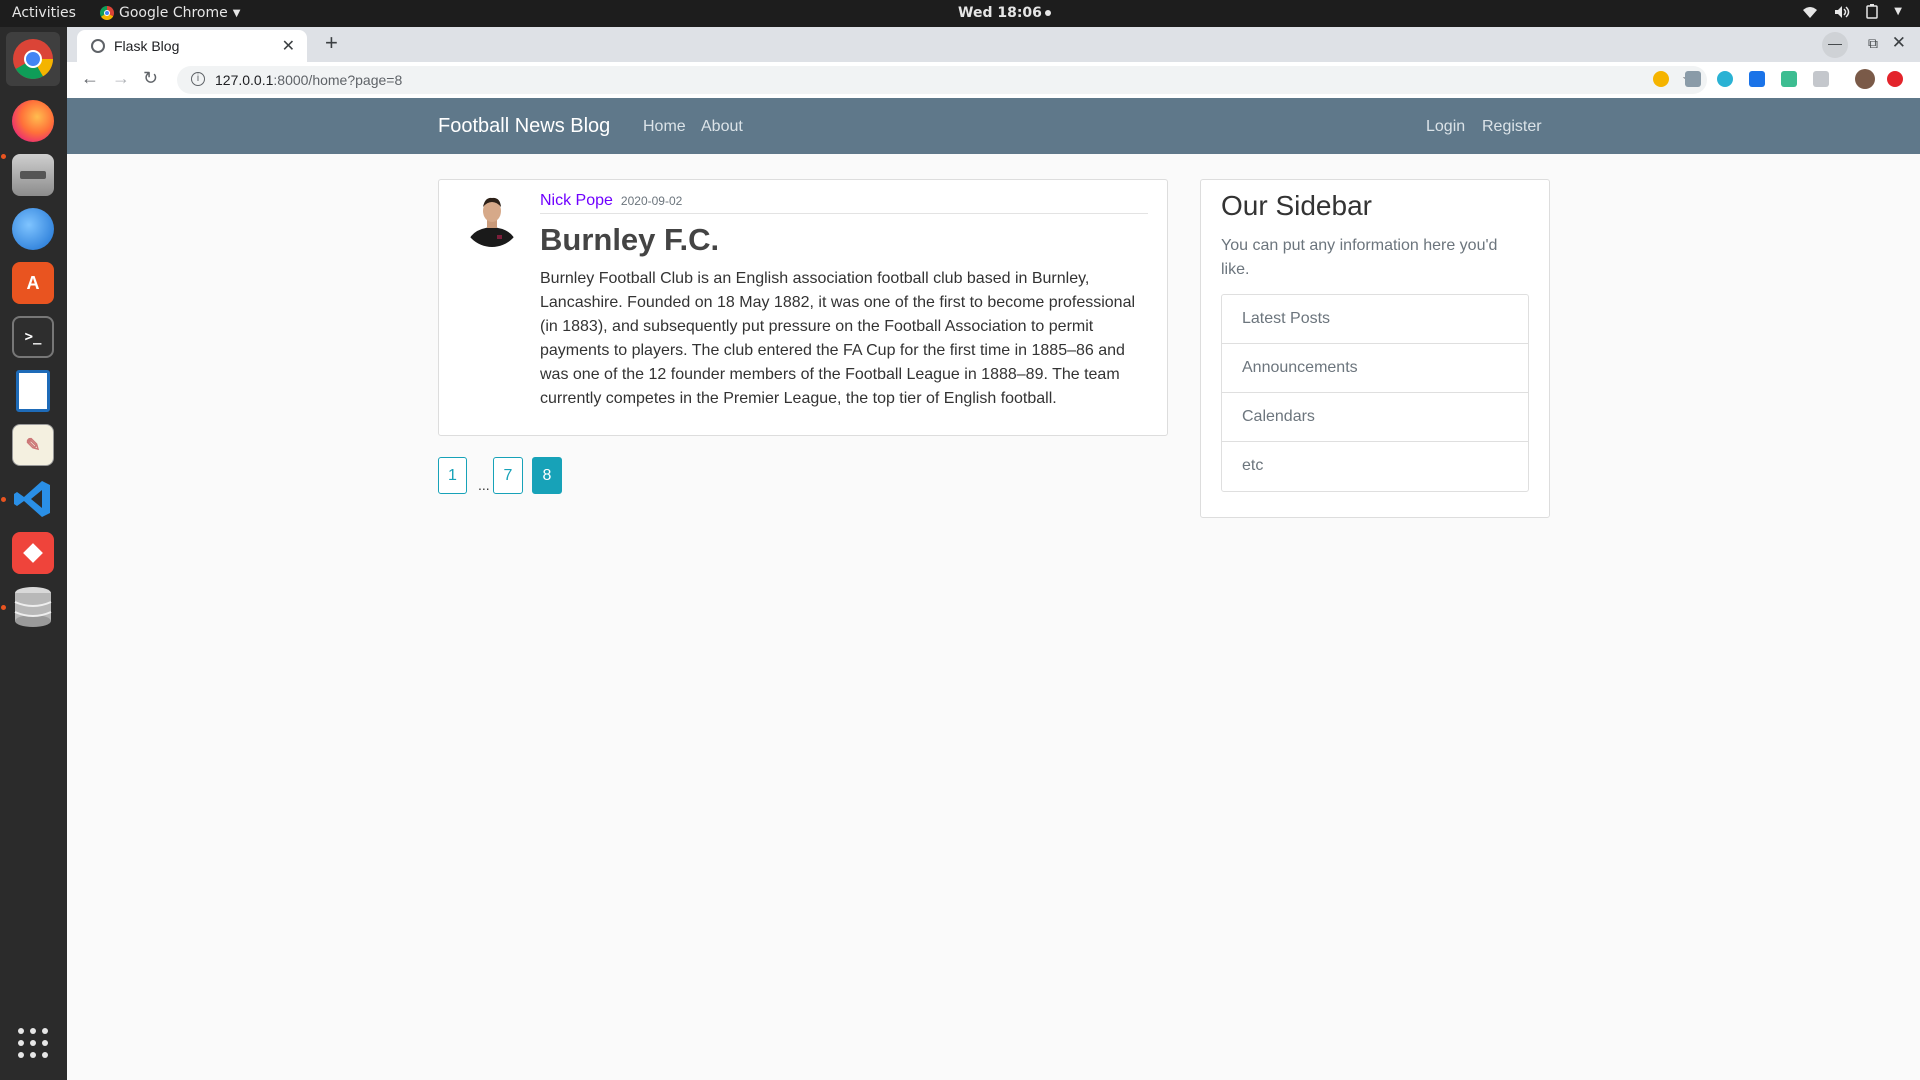  I want to click on dock-files, so click(33, 175).